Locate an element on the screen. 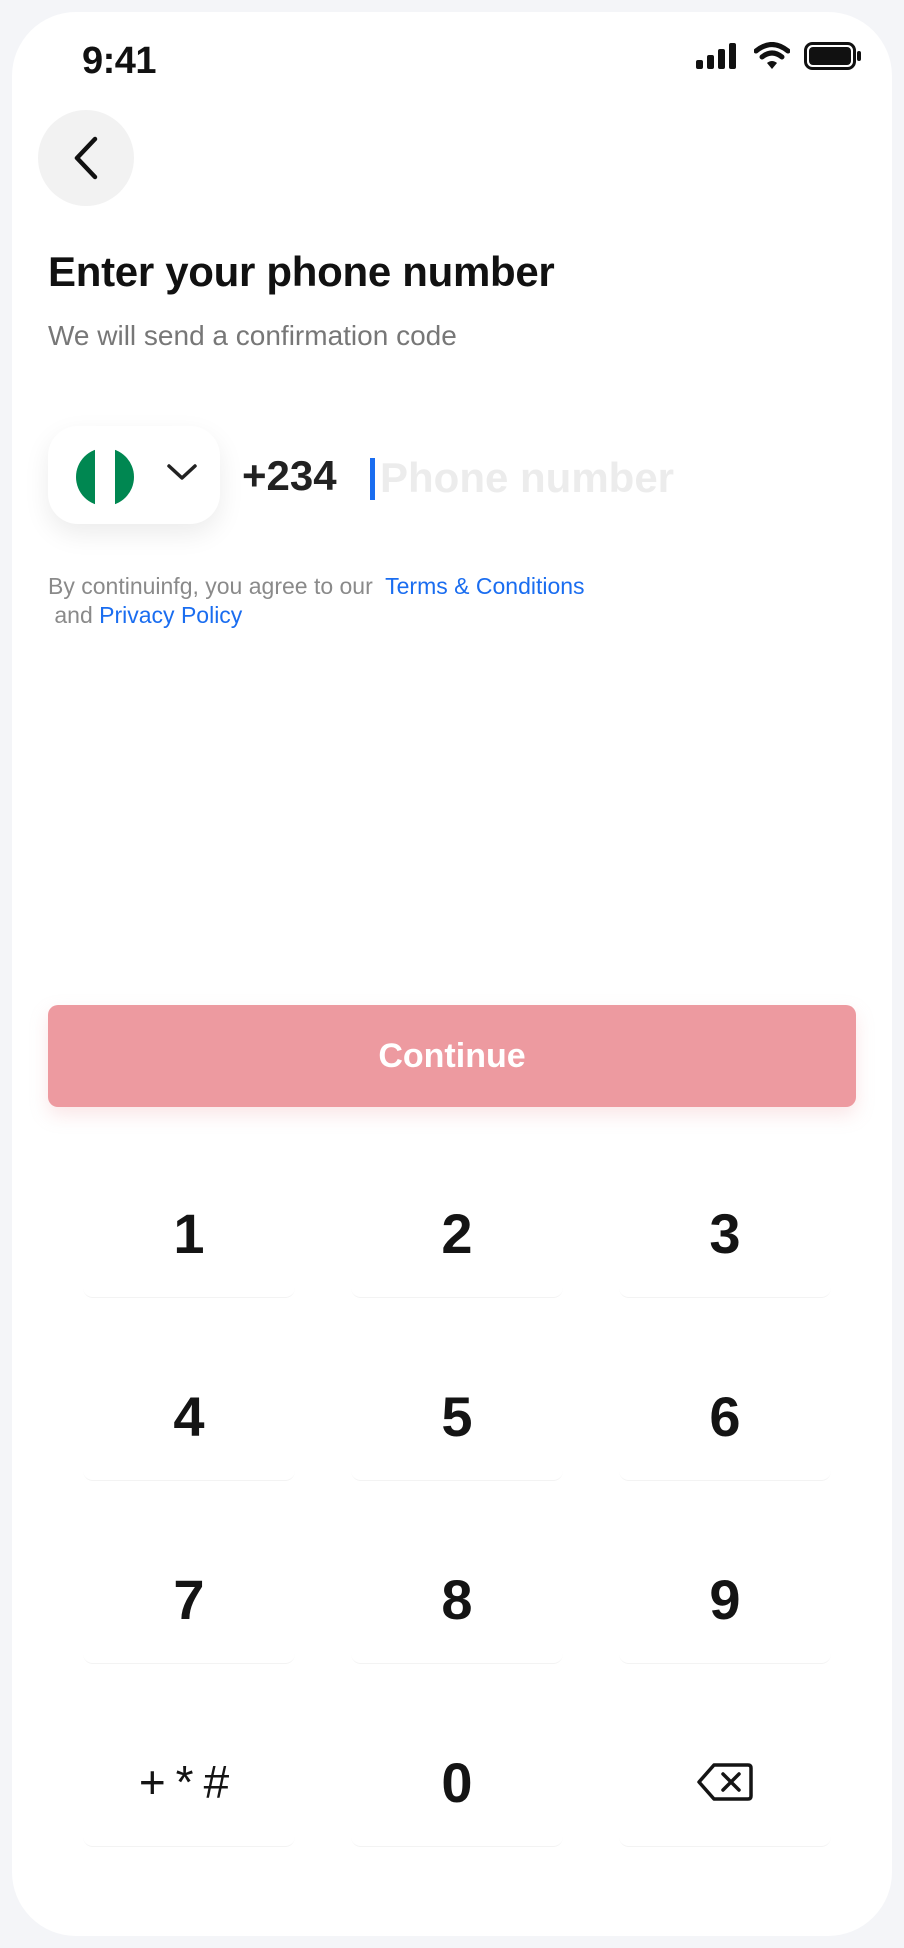 Image resolution: width=904 pixels, height=1948 pixels. terms-connector: and is located at coordinates (73, 615).